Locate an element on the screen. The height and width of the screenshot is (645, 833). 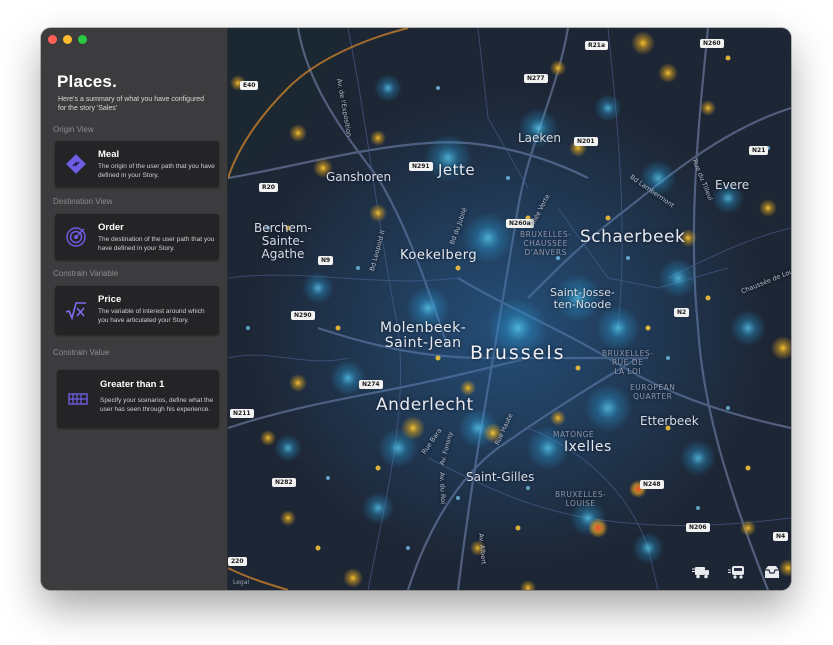
section-label-constrain-variable: Constrain Variable is located at coordinates (86, 273).